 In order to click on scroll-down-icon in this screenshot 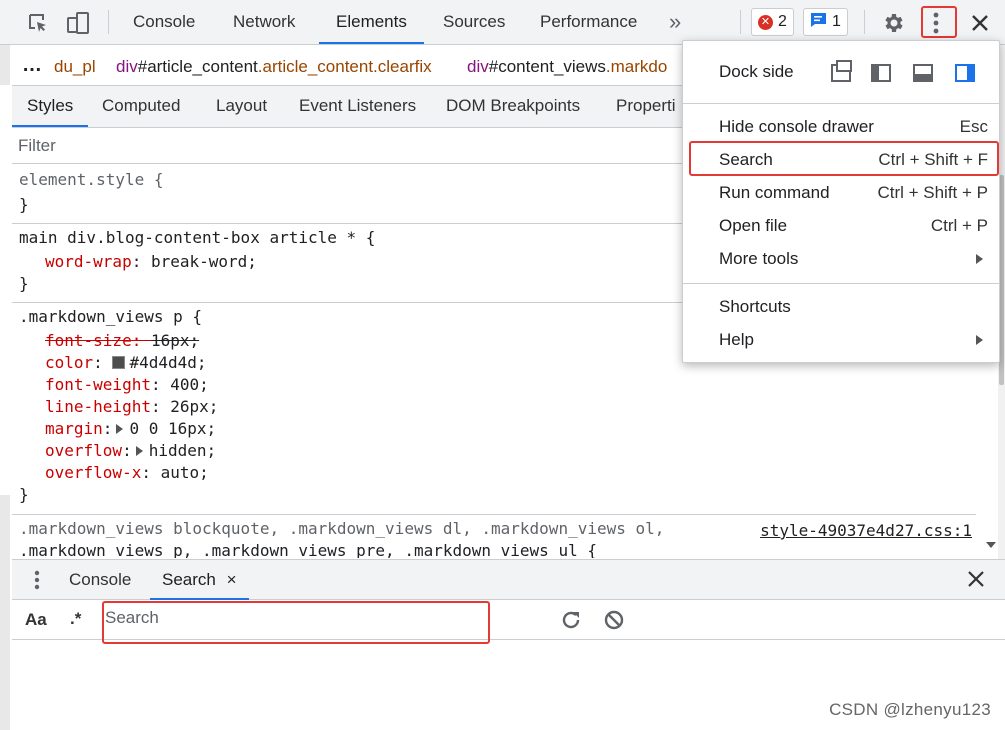, I will do `click(991, 545)`.